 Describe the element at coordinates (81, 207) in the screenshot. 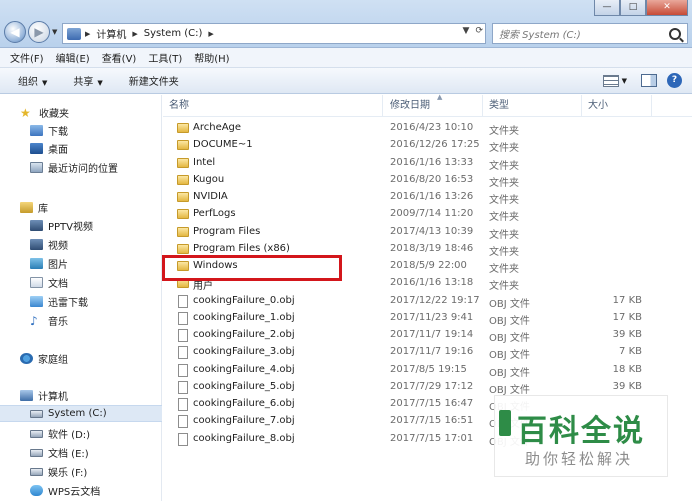

I see `sidebar-libraries: 库` at that location.